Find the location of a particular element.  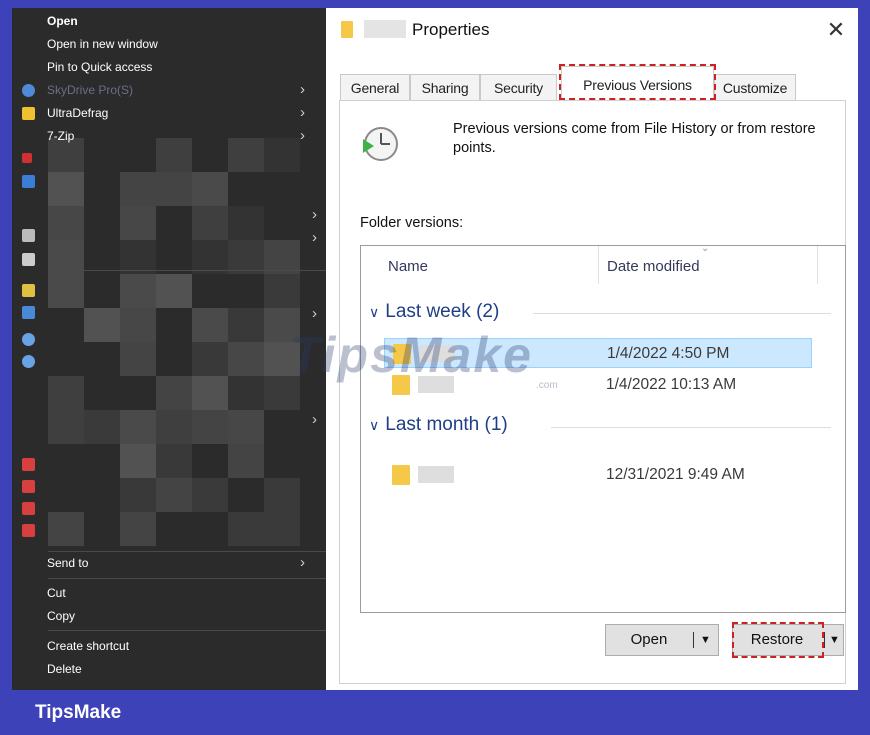

column-header-date-modified: Date modified is located at coordinates (653, 266).